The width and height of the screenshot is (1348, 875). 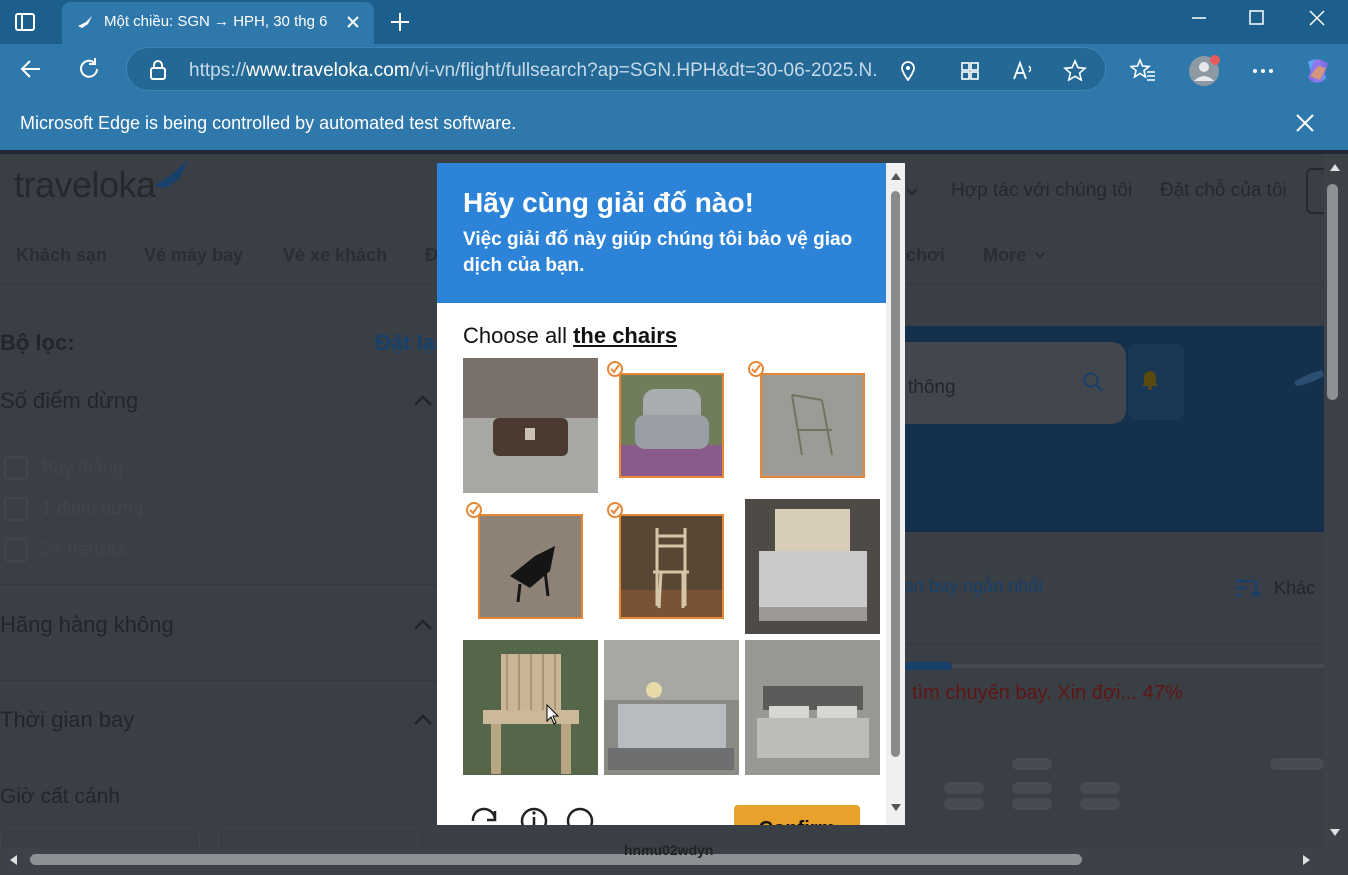 What do you see at coordinates (925, 255) in the screenshot?
I see `menu-activities: chơi` at bounding box center [925, 255].